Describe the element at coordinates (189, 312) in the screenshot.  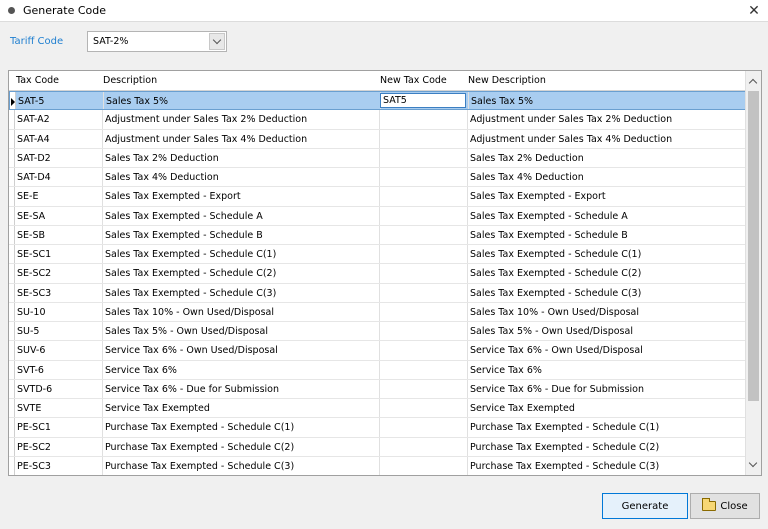
I see `cell-description: Sales Tax 10% - Own Used/Disposal` at that location.